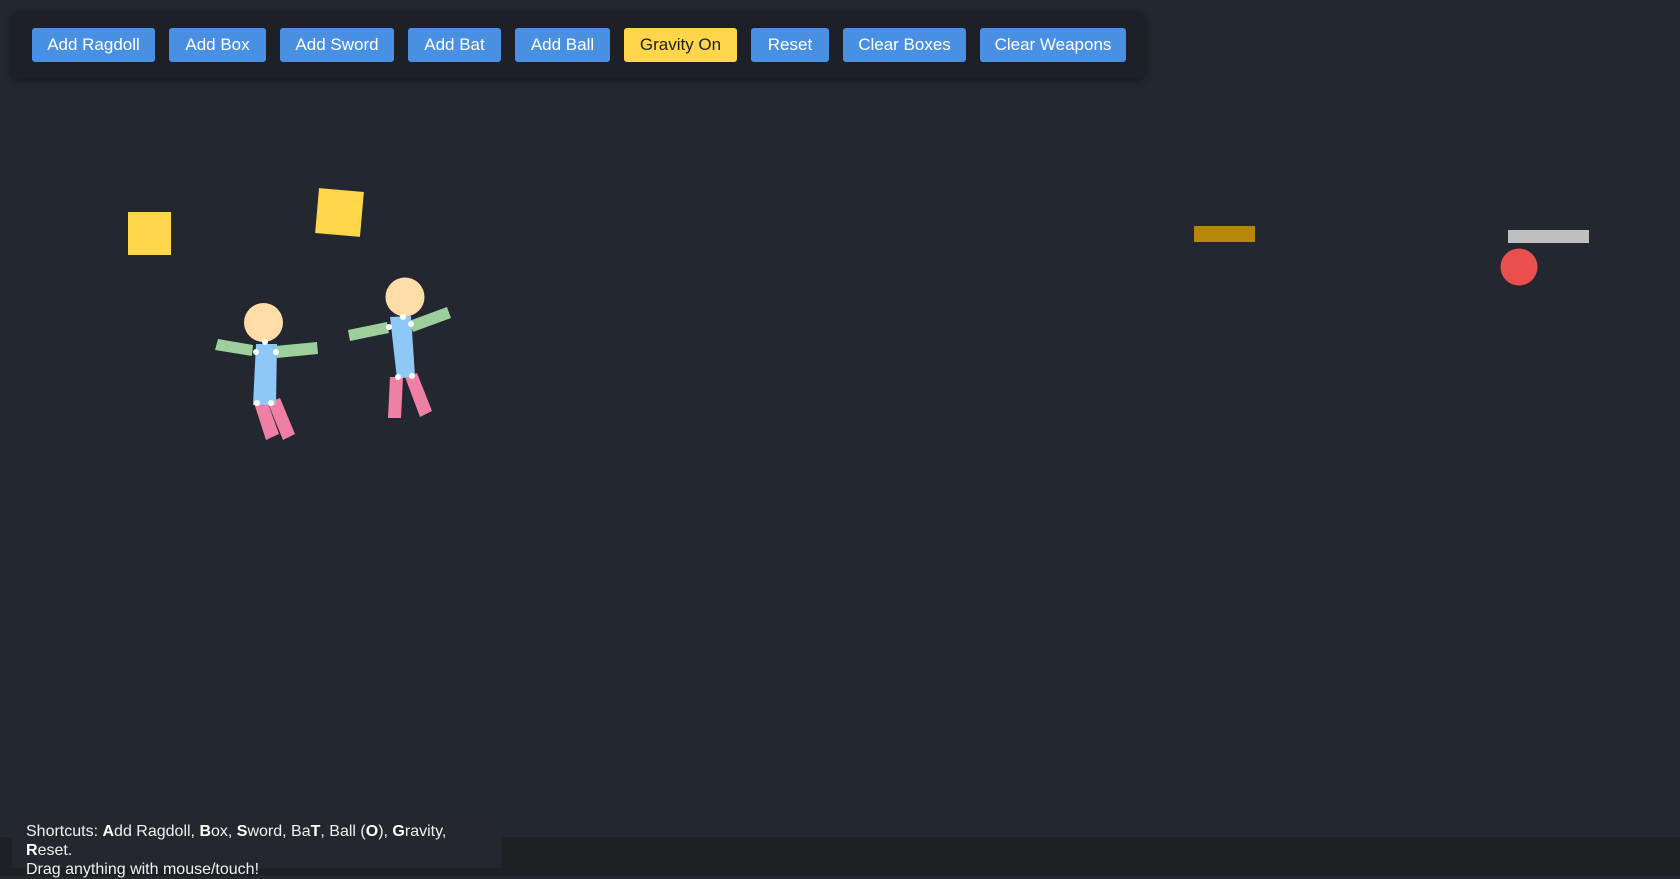 This screenshot has width=1680, height=879. Describe the element at coordinates (32, 850) in the screenshot. I see `hint-key: R` at that location.